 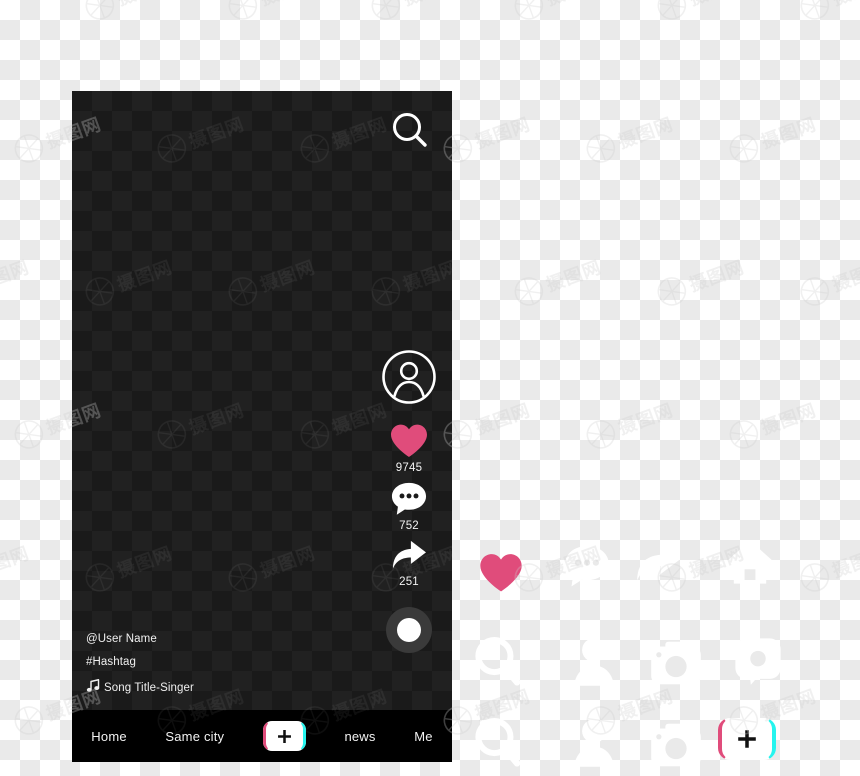 I want to click on comment-count: 752, so click(x=409, y=526).